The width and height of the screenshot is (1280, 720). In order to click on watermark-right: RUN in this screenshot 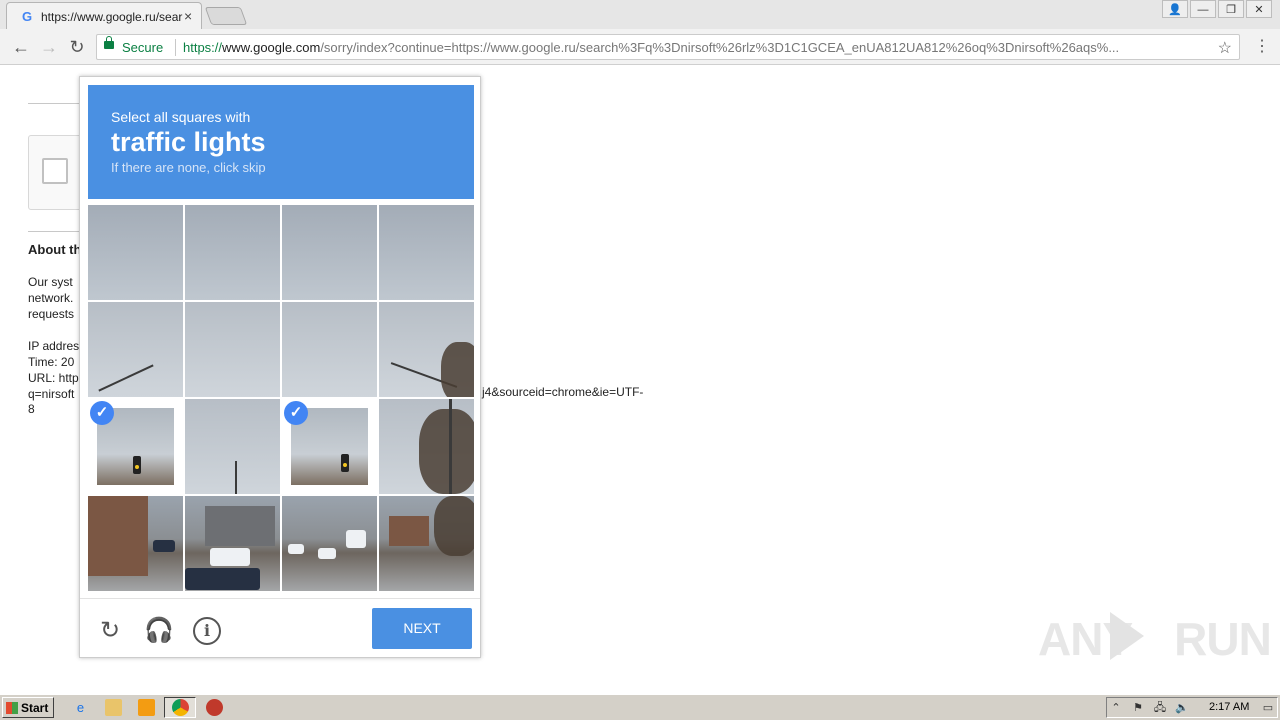, I will do `click(1223, 639)`.